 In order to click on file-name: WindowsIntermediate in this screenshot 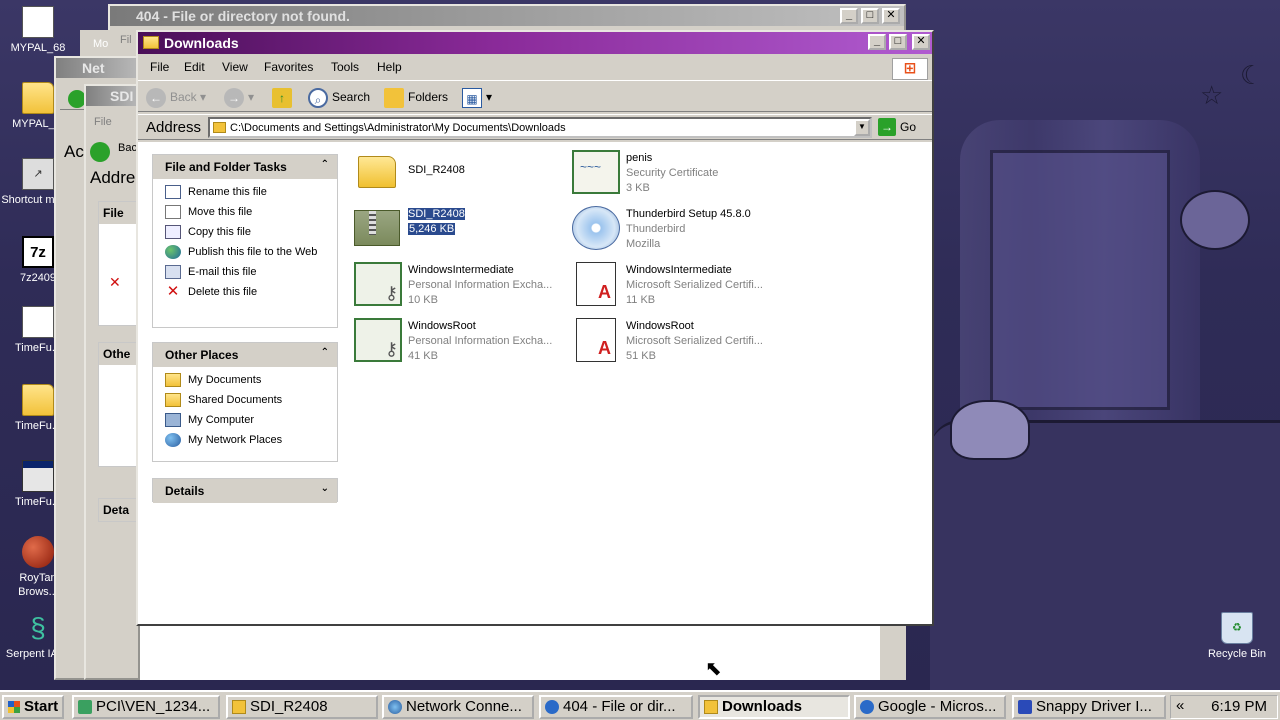, I will do `click(461, 270)`.